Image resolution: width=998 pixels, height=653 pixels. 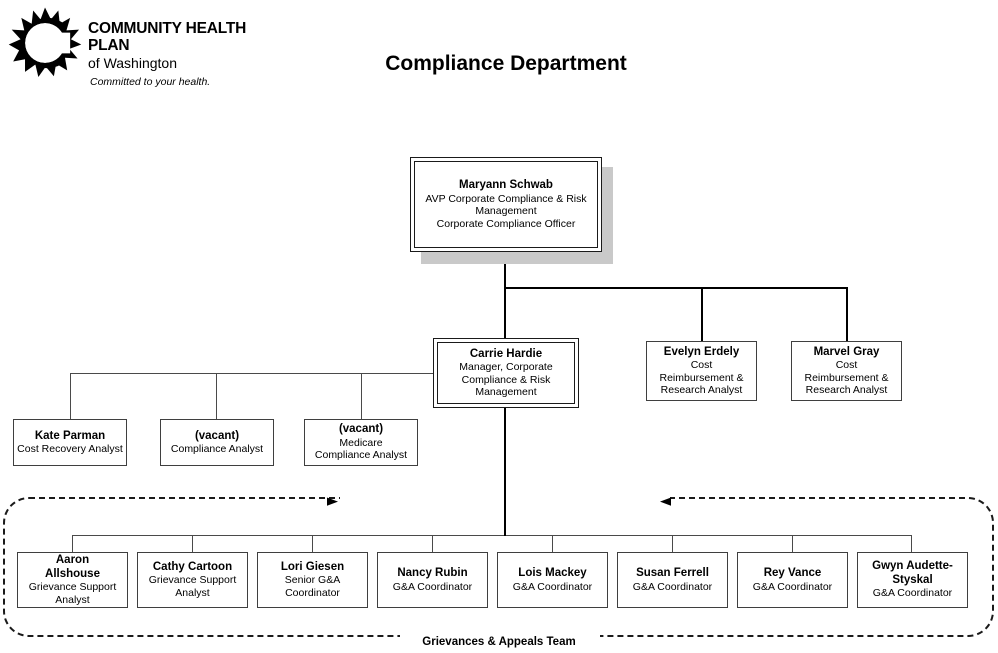 What do you see at coordinates (552, 543) in the screenshot?
I see `connector-drop-lois` at bounding box center [552, 543].